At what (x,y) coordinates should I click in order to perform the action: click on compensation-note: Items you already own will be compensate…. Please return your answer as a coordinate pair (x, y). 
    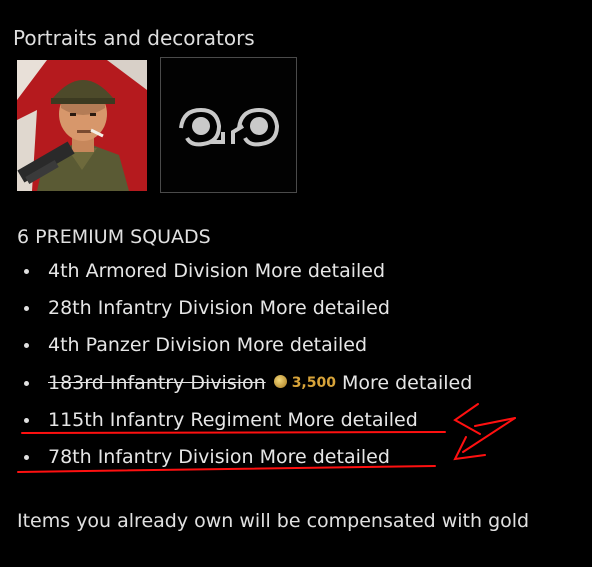
    Looking at the image, I should click on (273, 521).